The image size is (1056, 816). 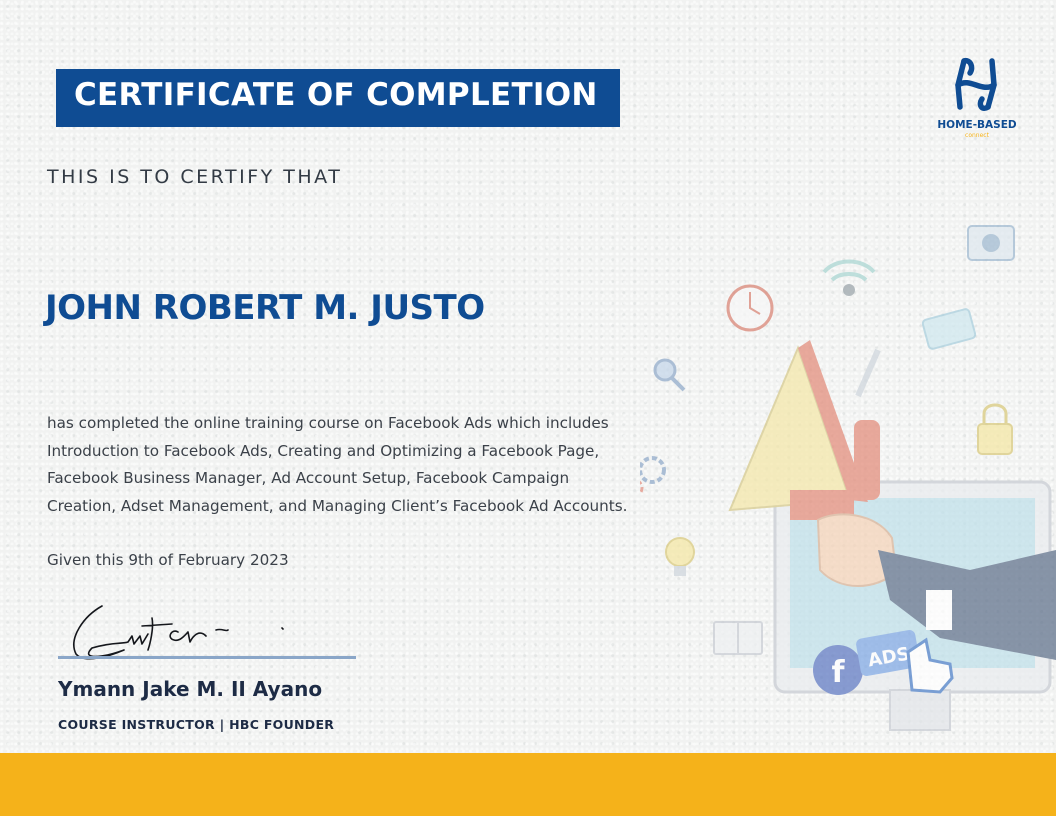 What do you see at coordinates (653, 476) in the screenshot?
I see `gear-icon` at bounding box center [653, 476].